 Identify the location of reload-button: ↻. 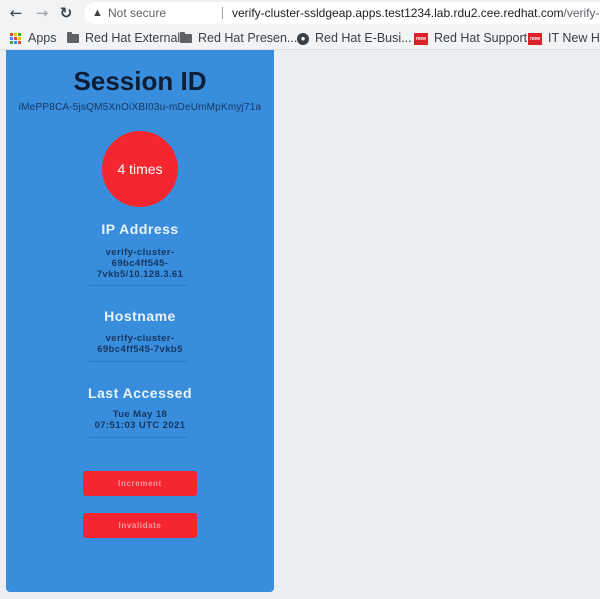
(66, 13).